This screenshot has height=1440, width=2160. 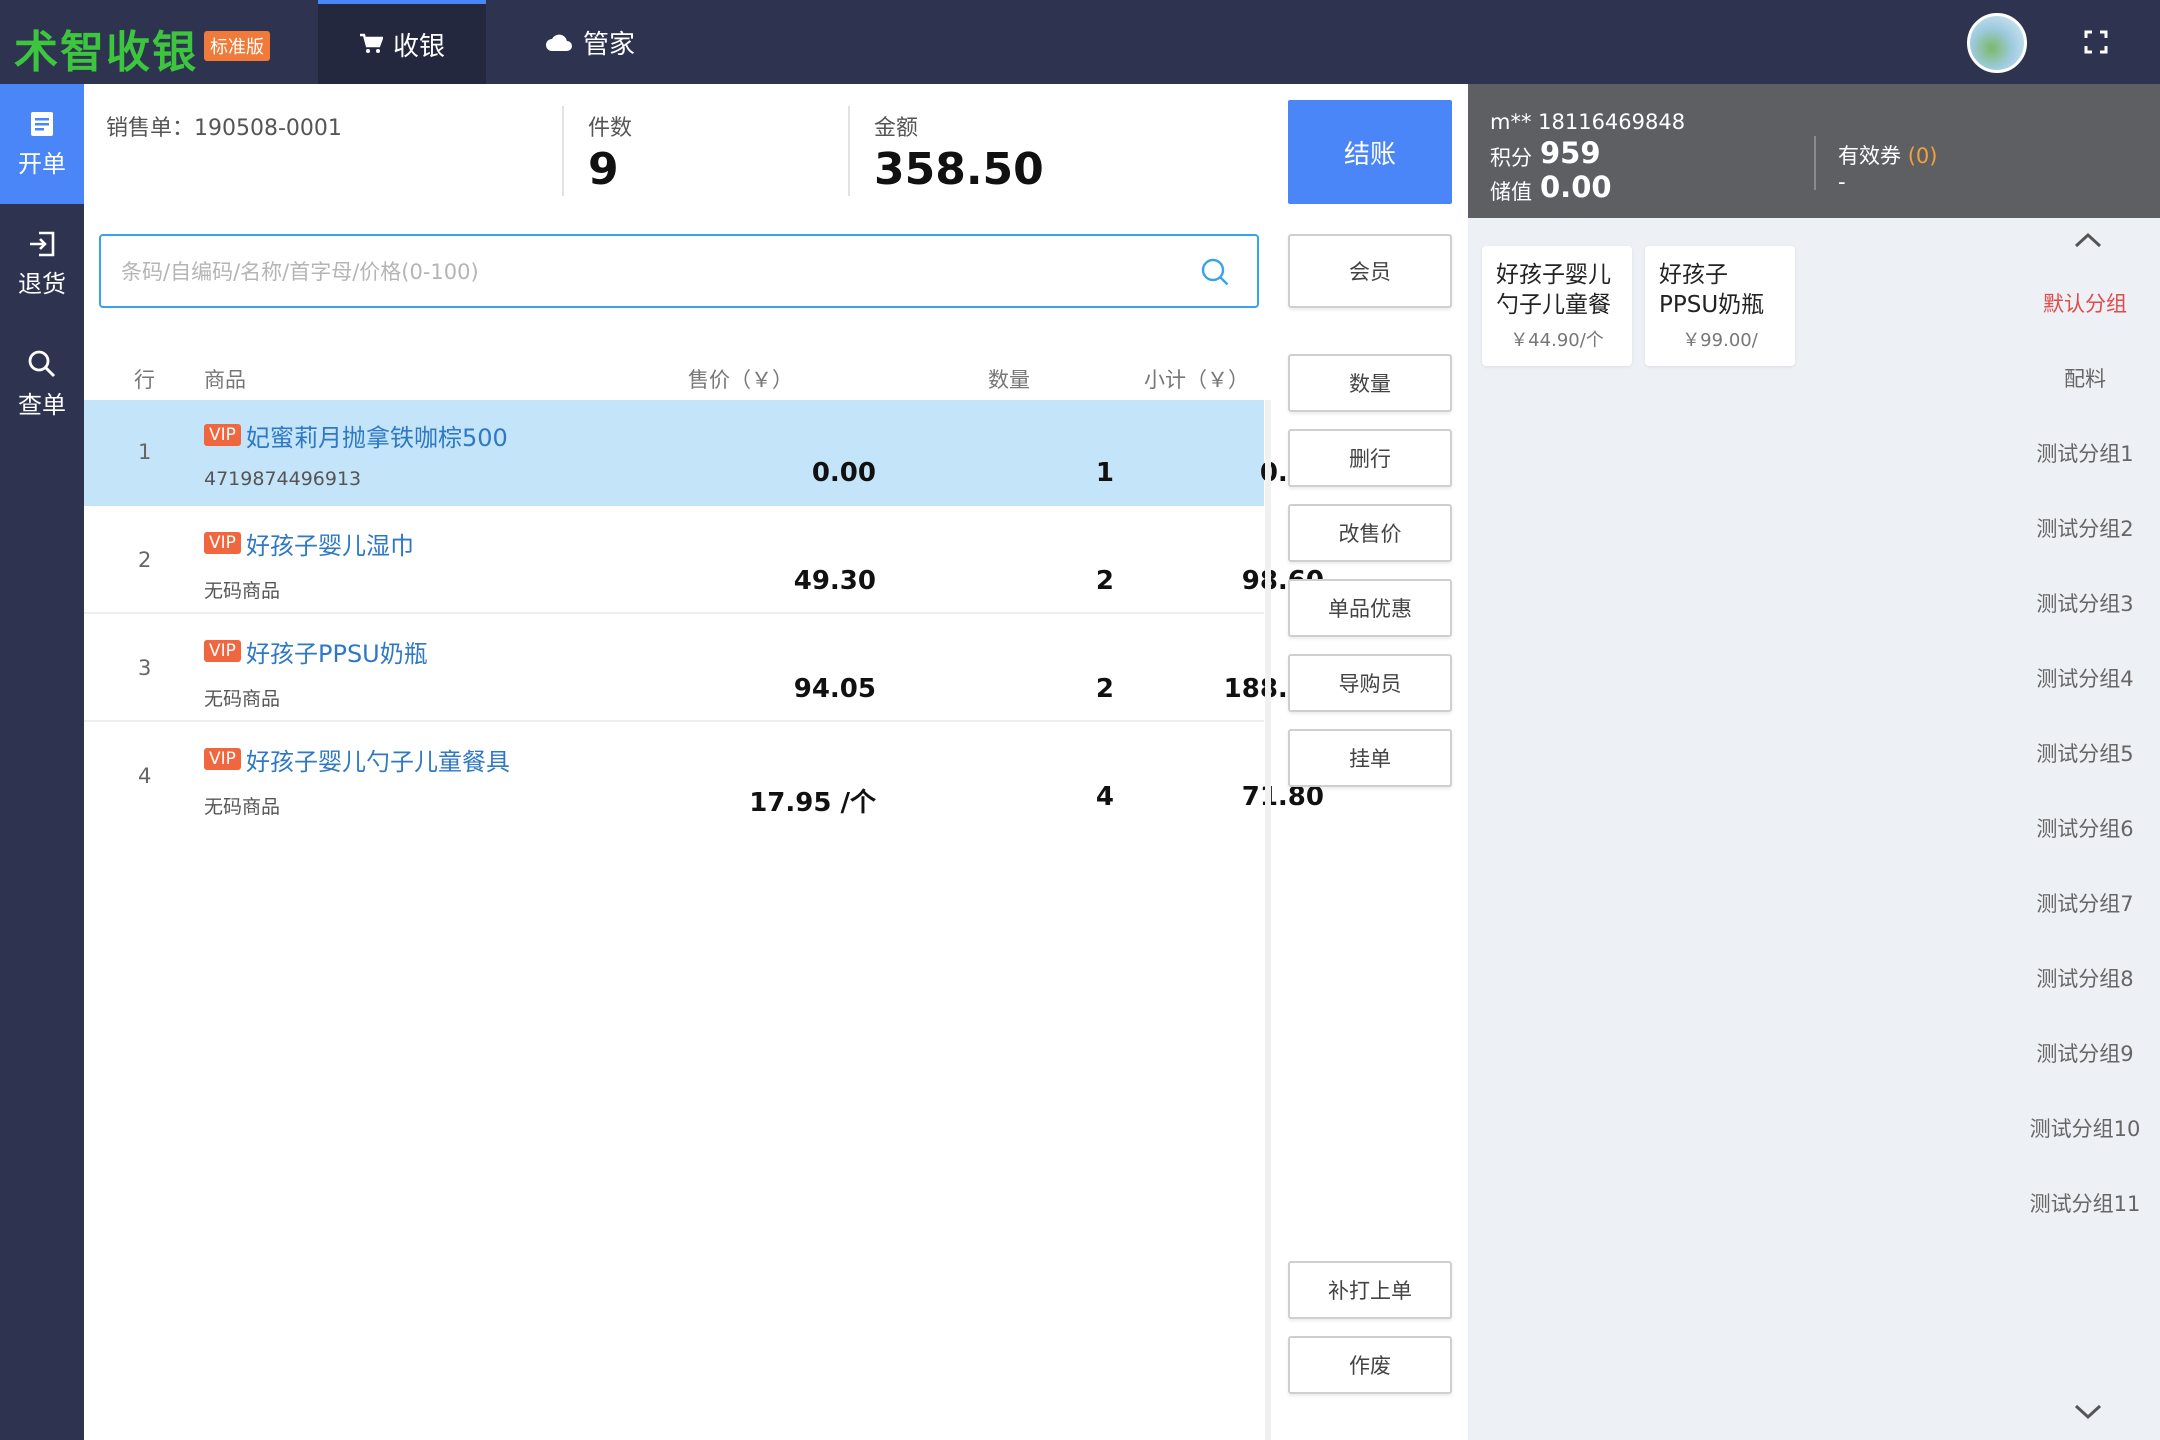 What do you see at coordinates (145, 452) in the screenshot?
I see `row-index: 1` at bounding box center [145, 452].